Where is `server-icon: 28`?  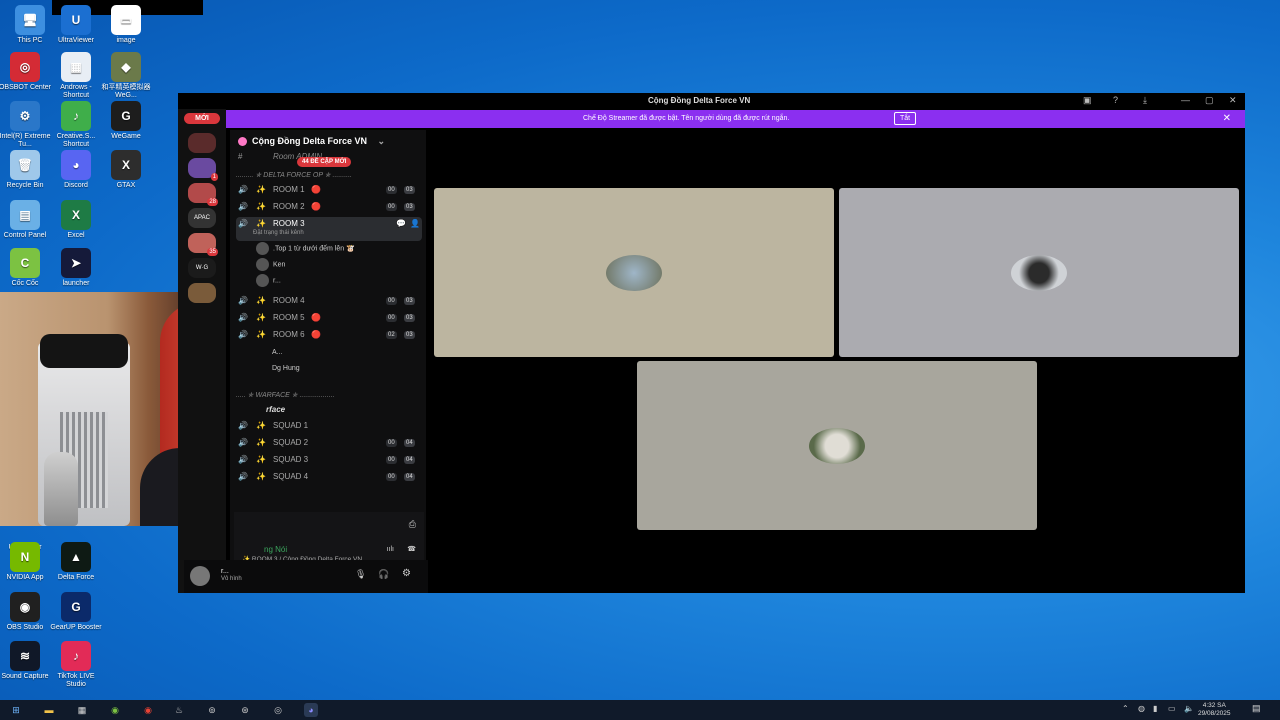
server-icon: 28 is located at coordinates (203, 194).